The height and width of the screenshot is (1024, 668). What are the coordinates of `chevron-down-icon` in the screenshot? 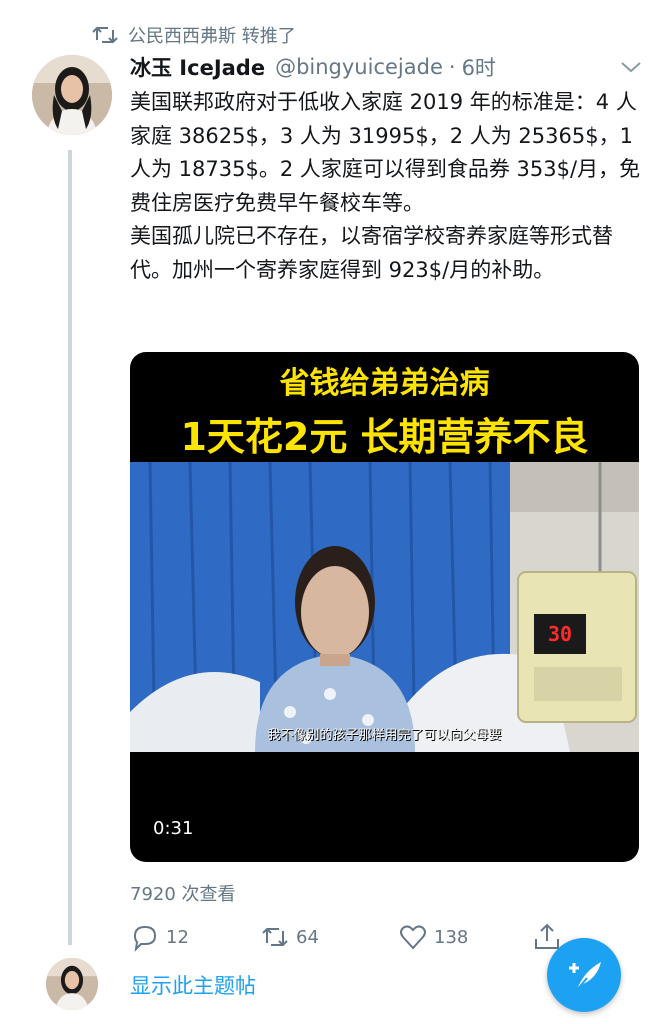 It's located at (631, 67).